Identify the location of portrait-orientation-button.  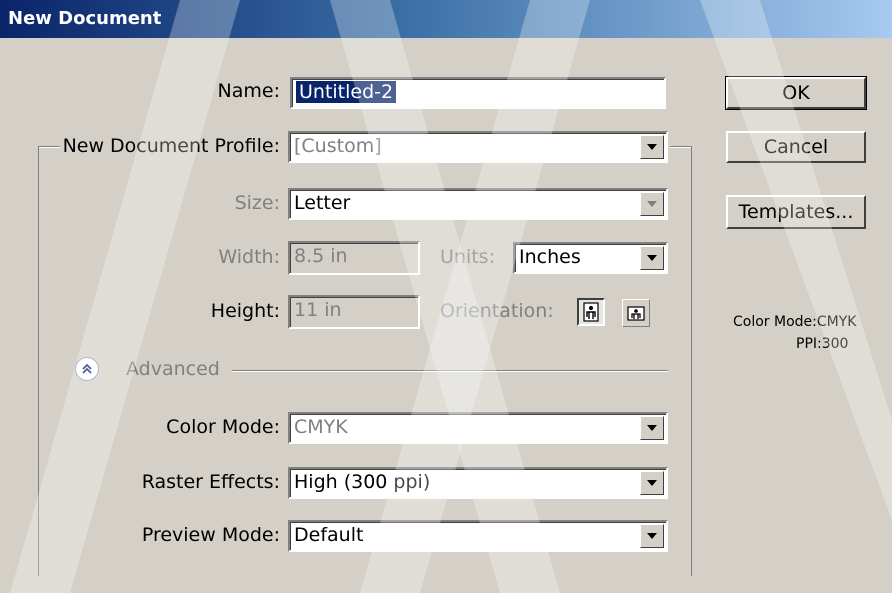
(591, 312).